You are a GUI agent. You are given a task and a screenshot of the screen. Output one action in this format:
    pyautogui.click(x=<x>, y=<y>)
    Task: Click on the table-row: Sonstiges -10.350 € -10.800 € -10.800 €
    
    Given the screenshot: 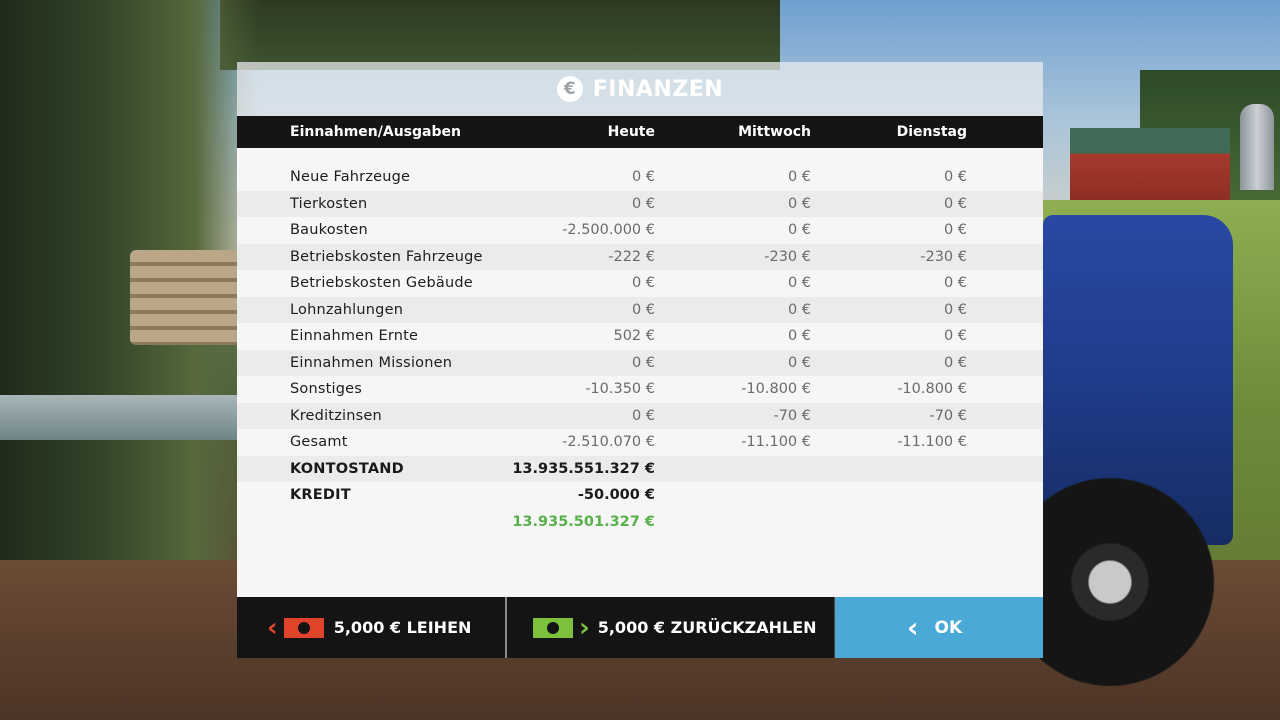 What is the action you would take?
    pyautogui.click(x=640, y=389)
    